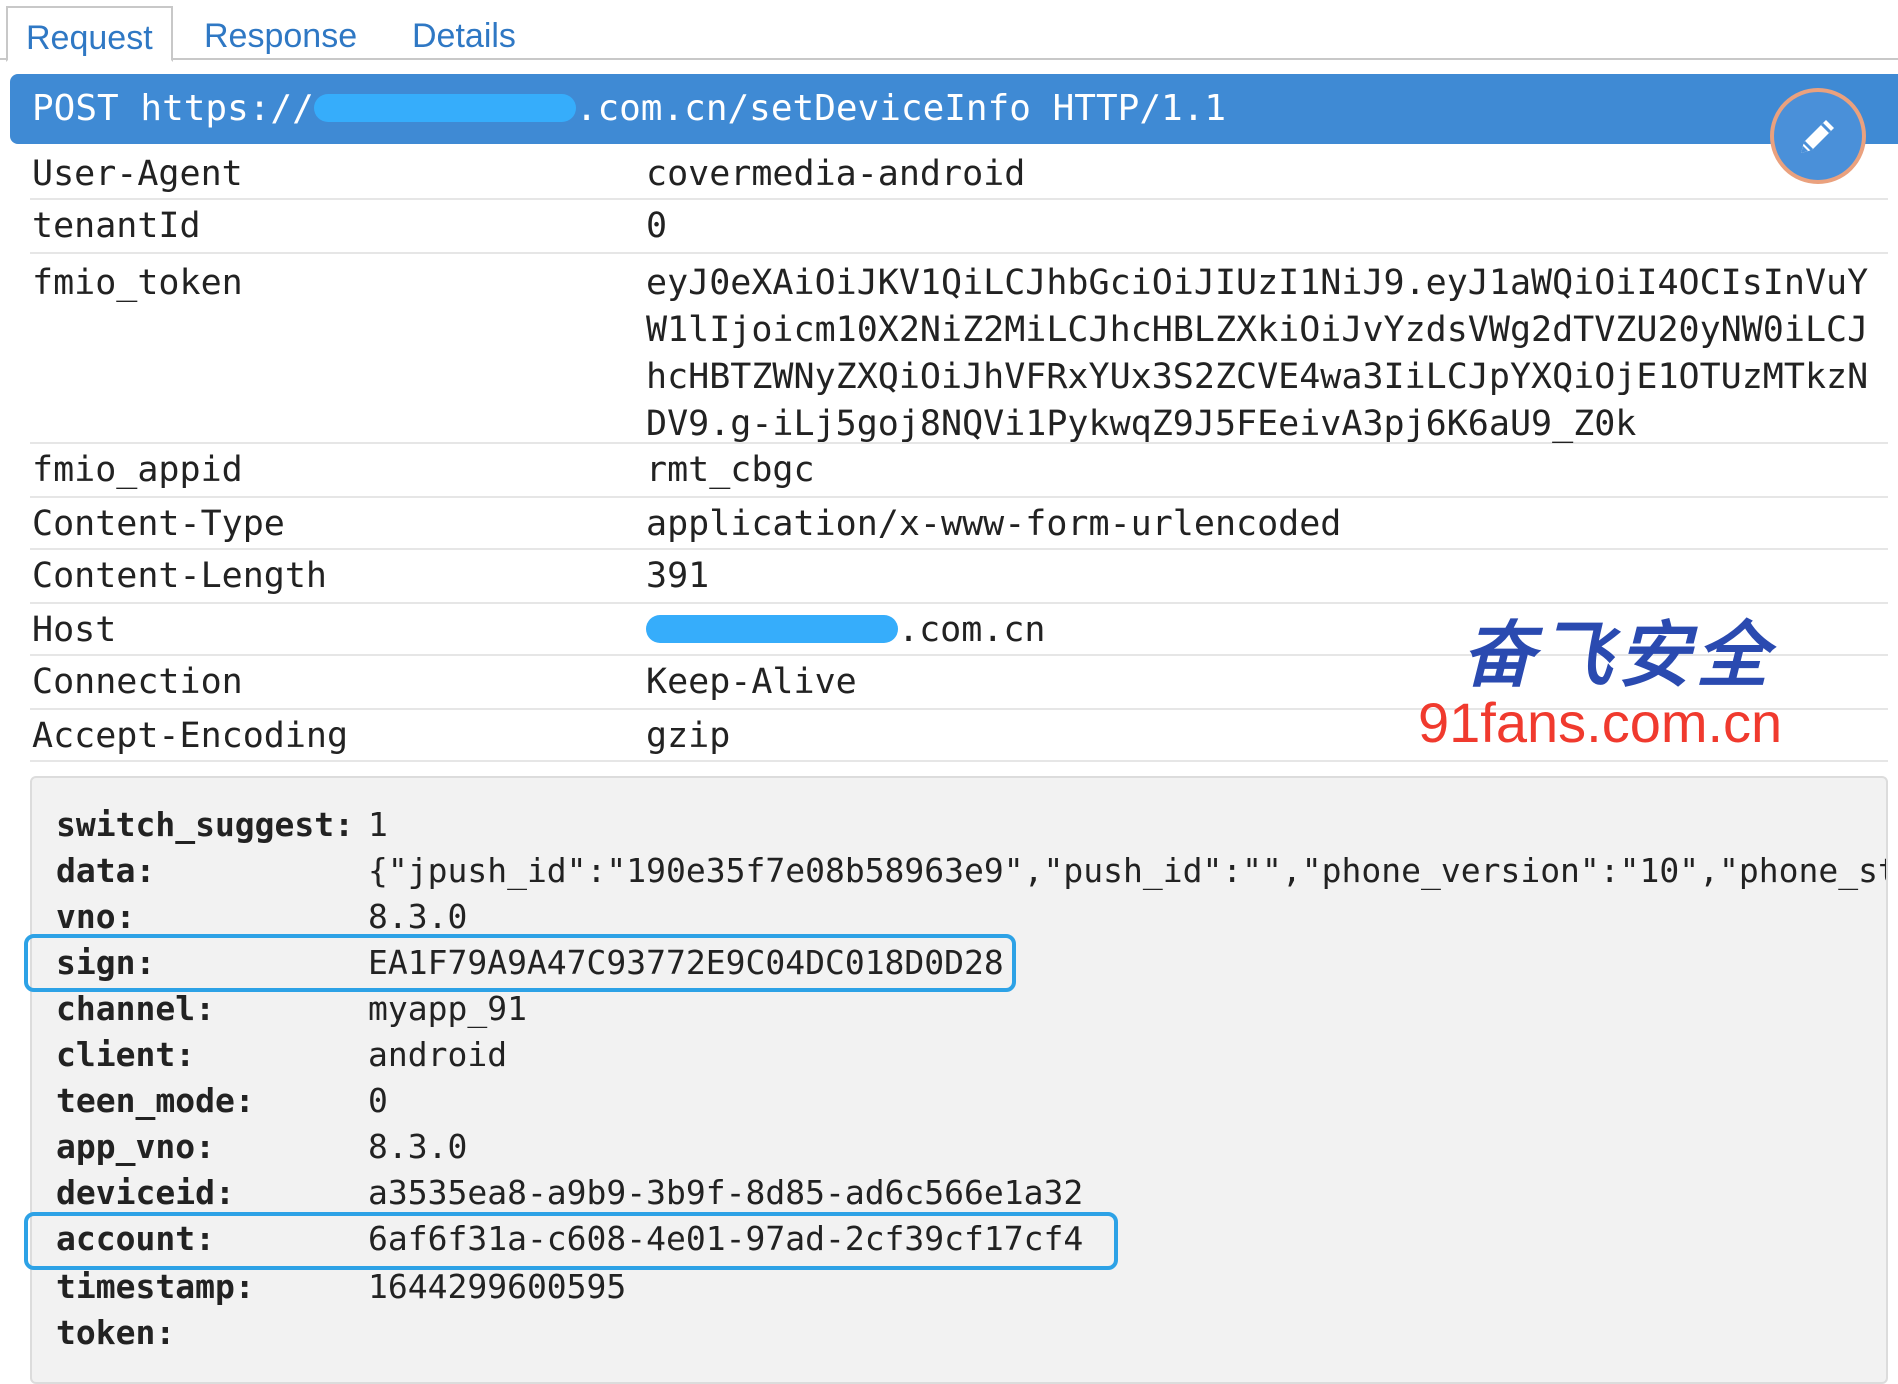  What do you see at coordinates (137, 174) in the screenshot?
I see `header-key: User-Agent` at bounding box center [137, 174].